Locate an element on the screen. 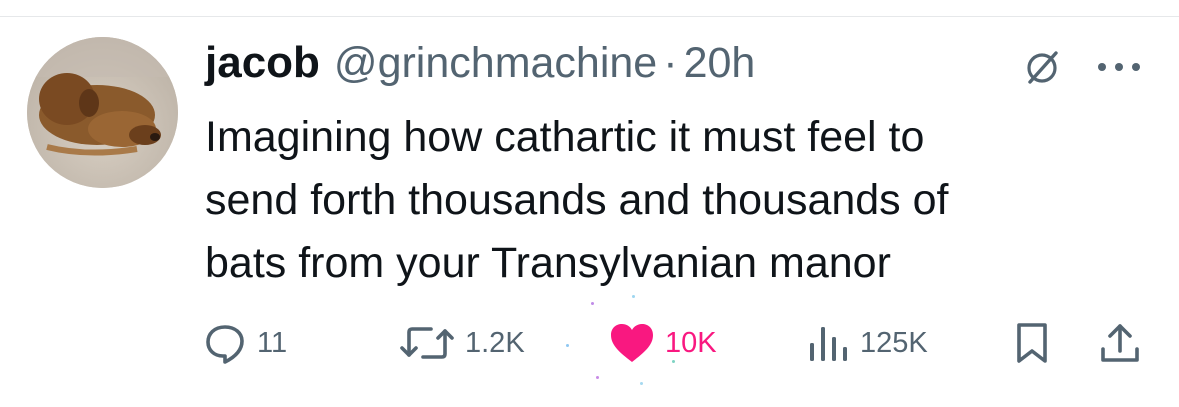 This screenshot has height=407, width=1179. author-handle: @grinchmachine is located at coordinates (495, 63).